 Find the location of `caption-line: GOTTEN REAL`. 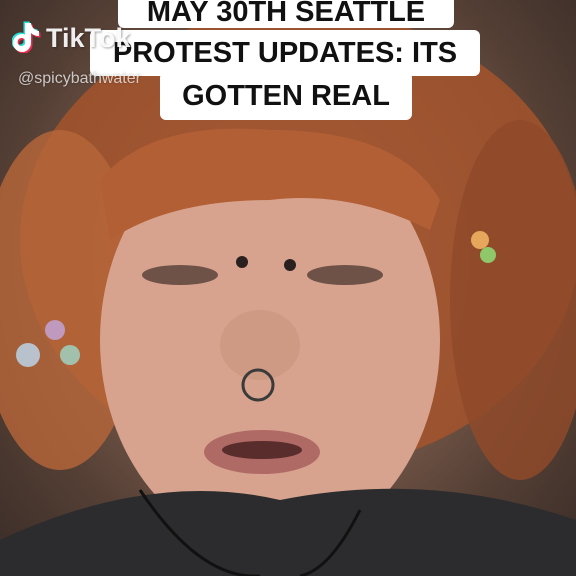

caption-line: GOTTEN REAL is located at coordinates (286, 96).